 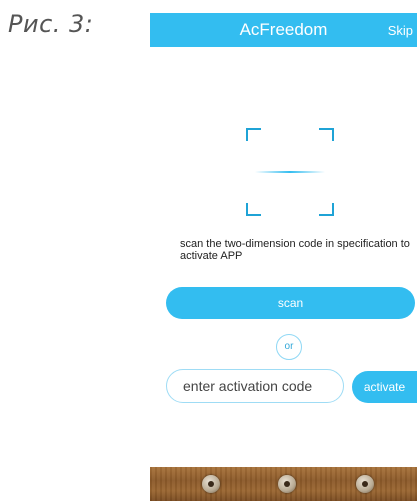 What do you see at coordinates (400, 30) in the screenshot?
I see `skip-button: Skip` at bounding box center [400, 30].